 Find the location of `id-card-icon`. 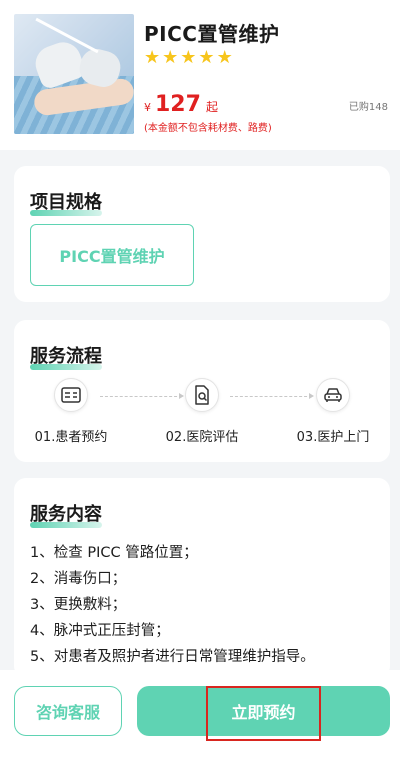

id-card-icon is located at coordinates (71, 395).